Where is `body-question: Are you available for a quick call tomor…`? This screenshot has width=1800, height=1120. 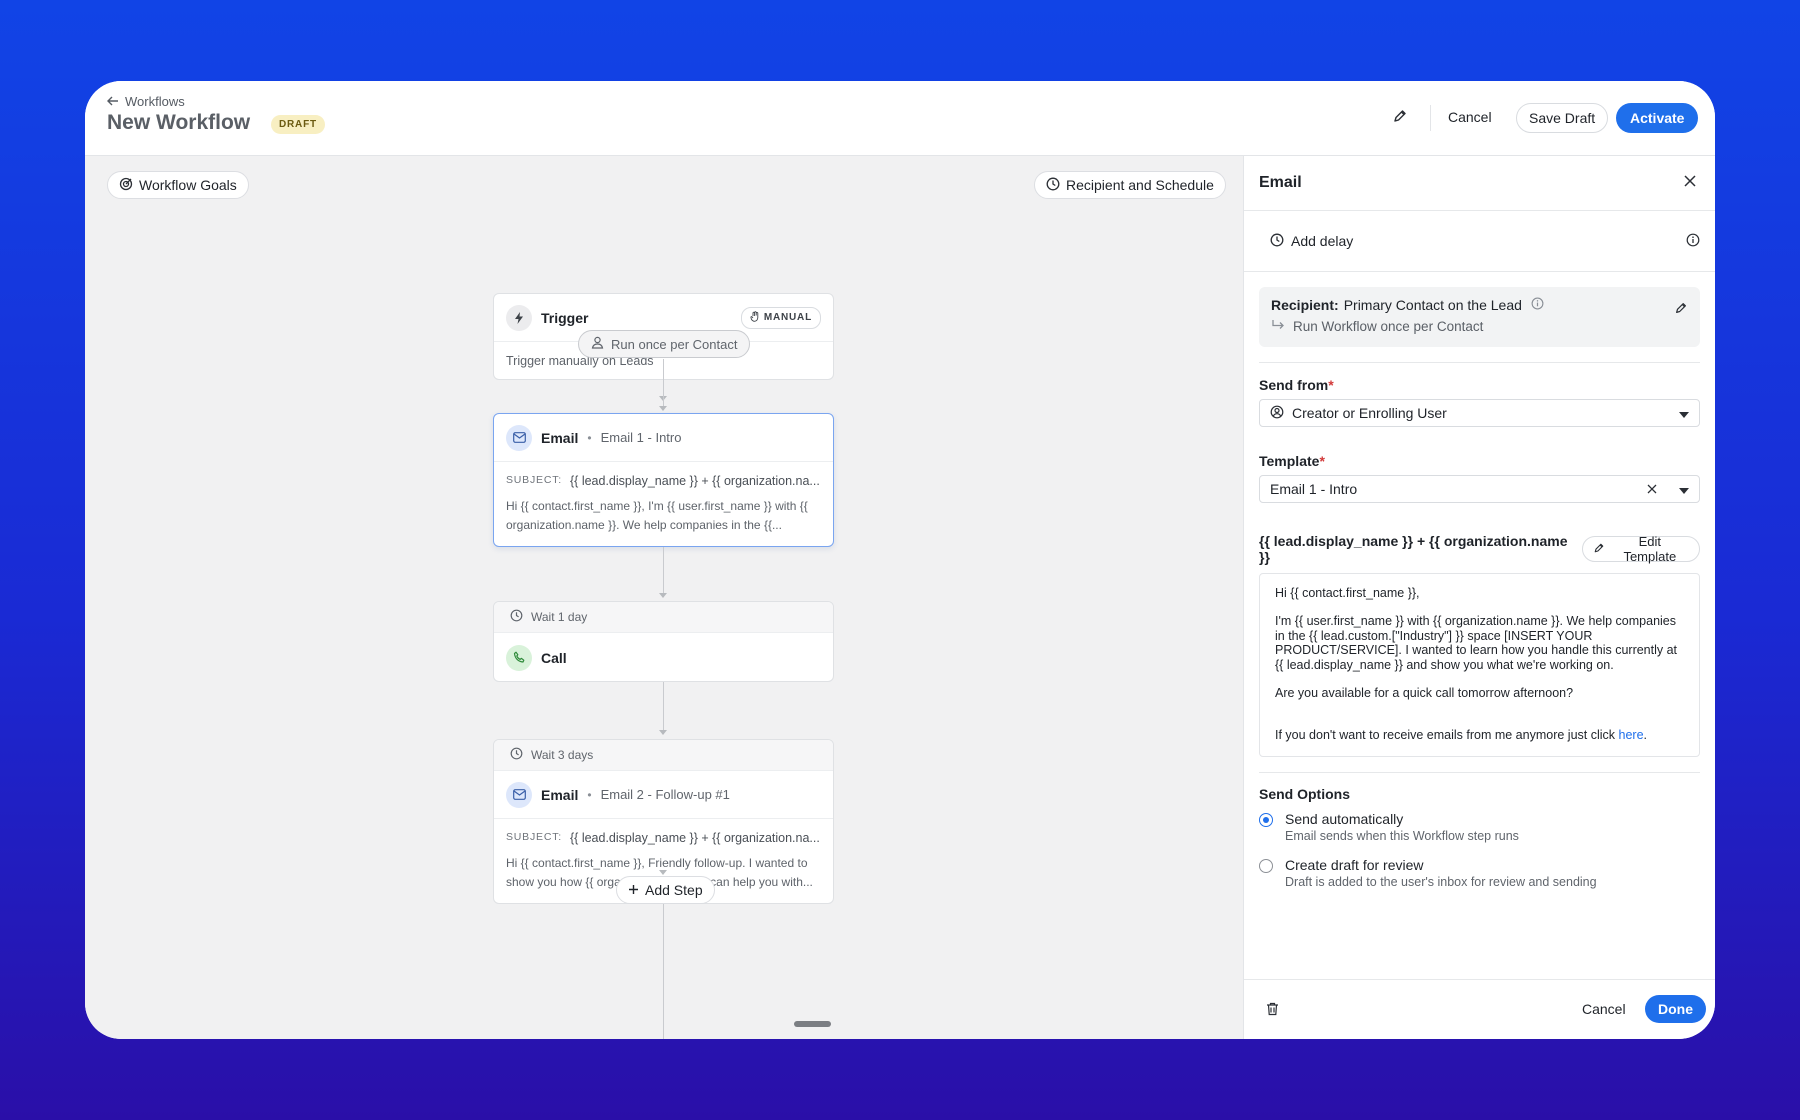 body-question: Are you available for a quick call tomor… is located at coordinates (1424, 692).